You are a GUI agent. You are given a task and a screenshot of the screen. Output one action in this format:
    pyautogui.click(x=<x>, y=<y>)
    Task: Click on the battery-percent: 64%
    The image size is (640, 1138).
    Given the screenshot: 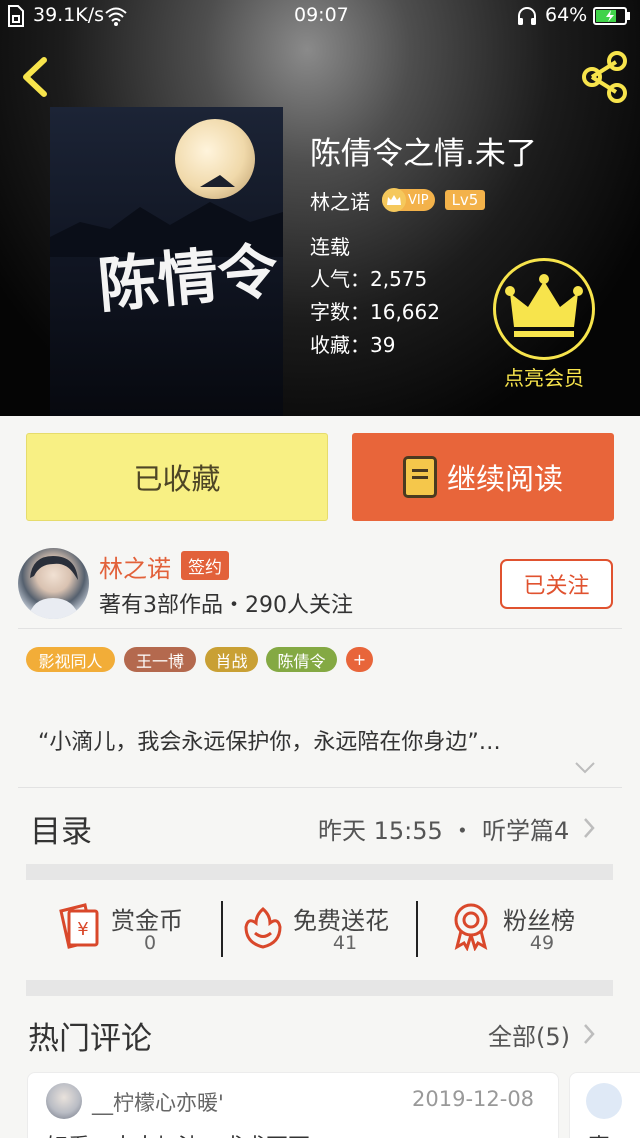 What is the action you would take?
    pyautogui.click(x=566, y=15)
    